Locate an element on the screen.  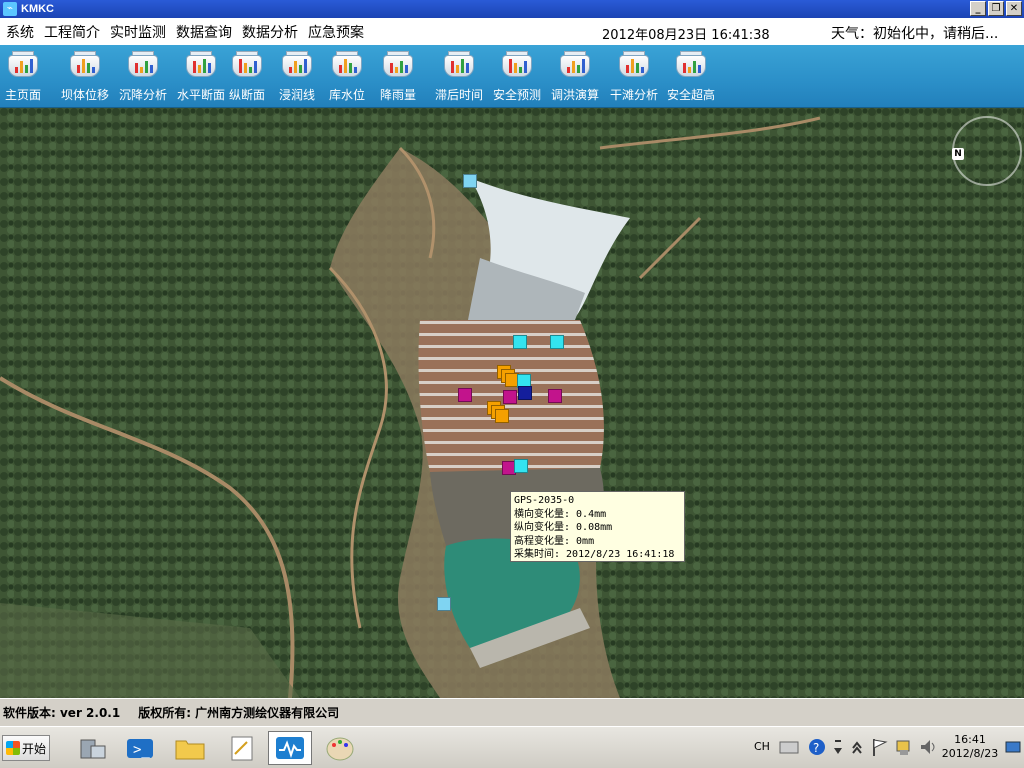
show-desktop-icon is located at coordinates (1013, 748).